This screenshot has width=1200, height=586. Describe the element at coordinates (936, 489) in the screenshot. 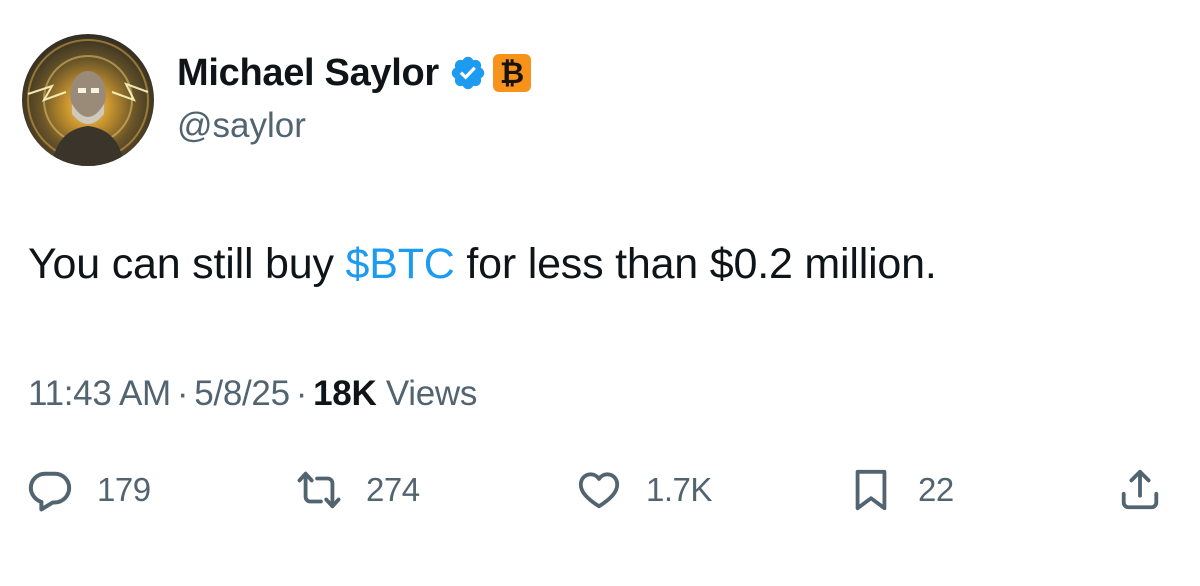

I see `bookmark-count: 22` at that location.